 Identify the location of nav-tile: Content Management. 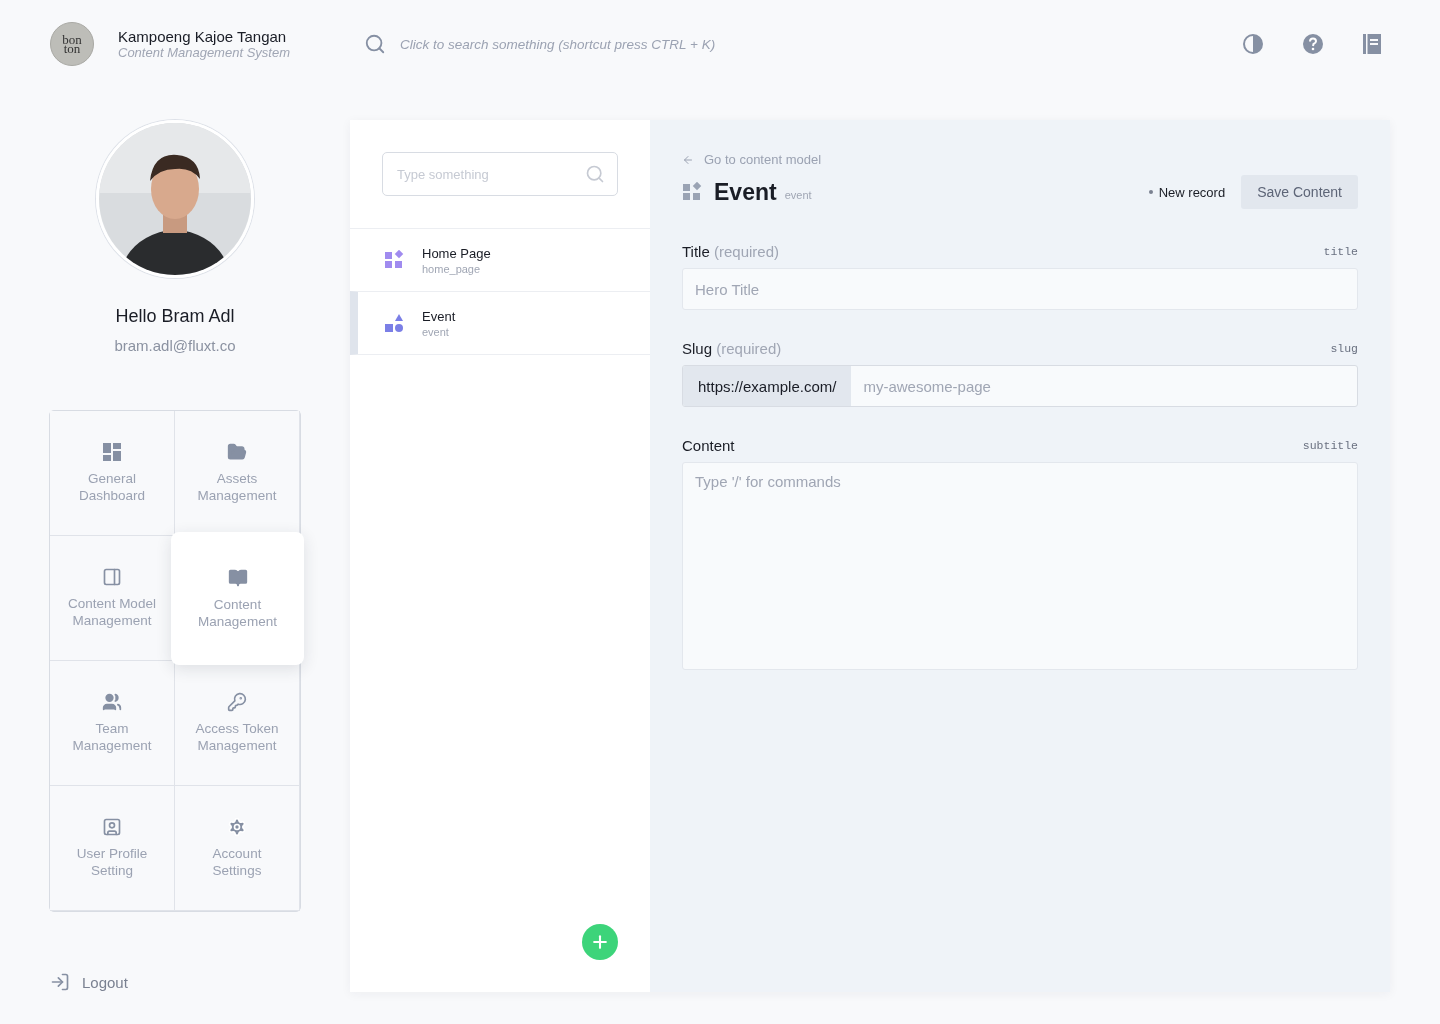
(237, 598).